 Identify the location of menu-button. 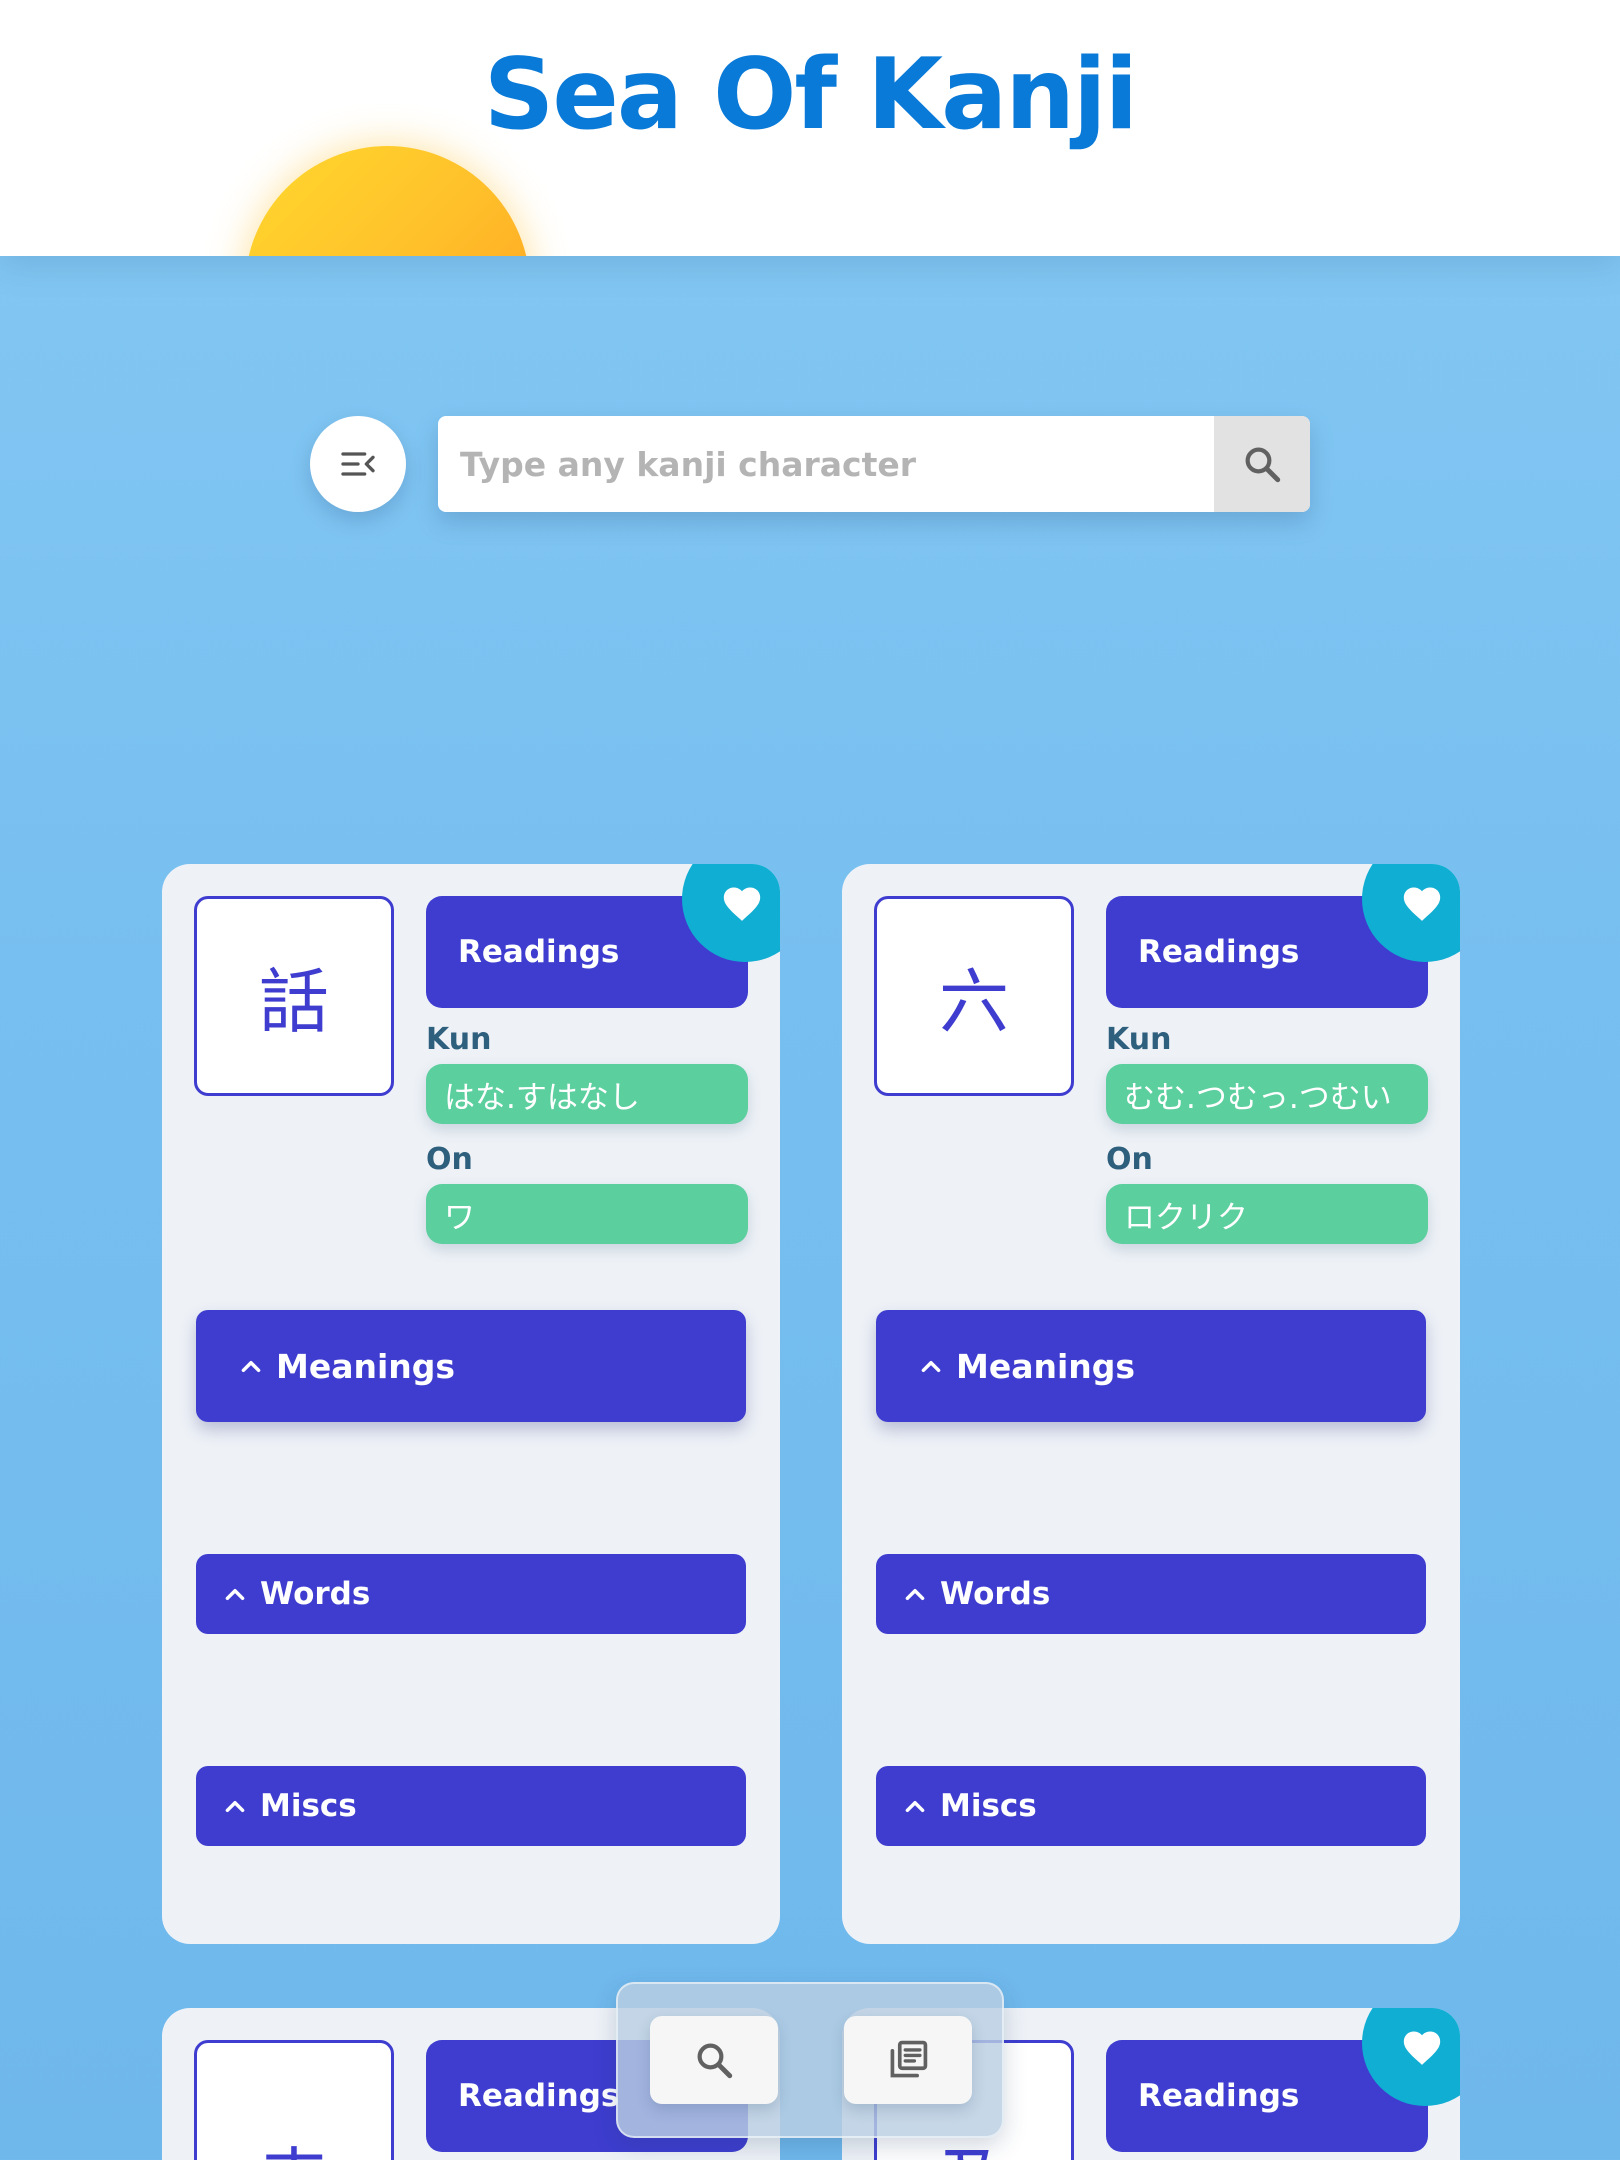
(358, 464).